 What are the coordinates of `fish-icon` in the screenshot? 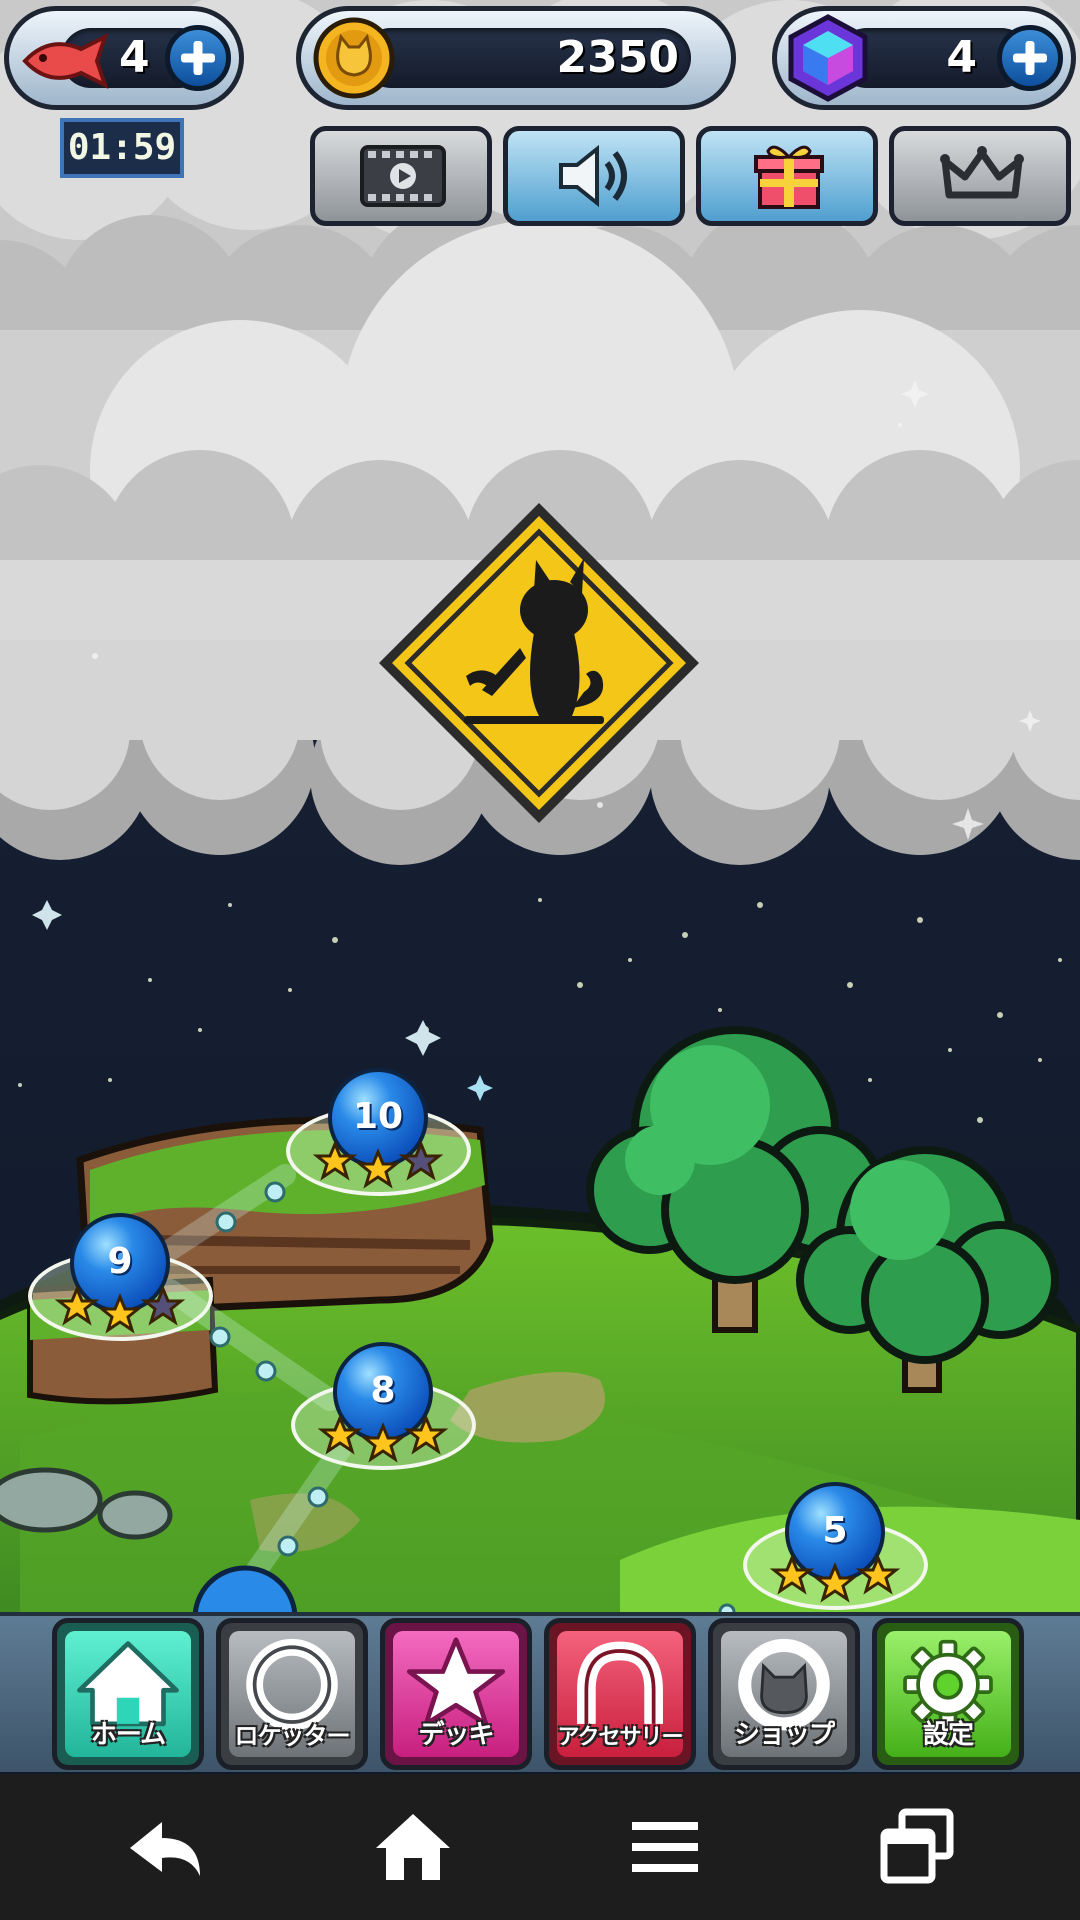 It's located at (65, 61).